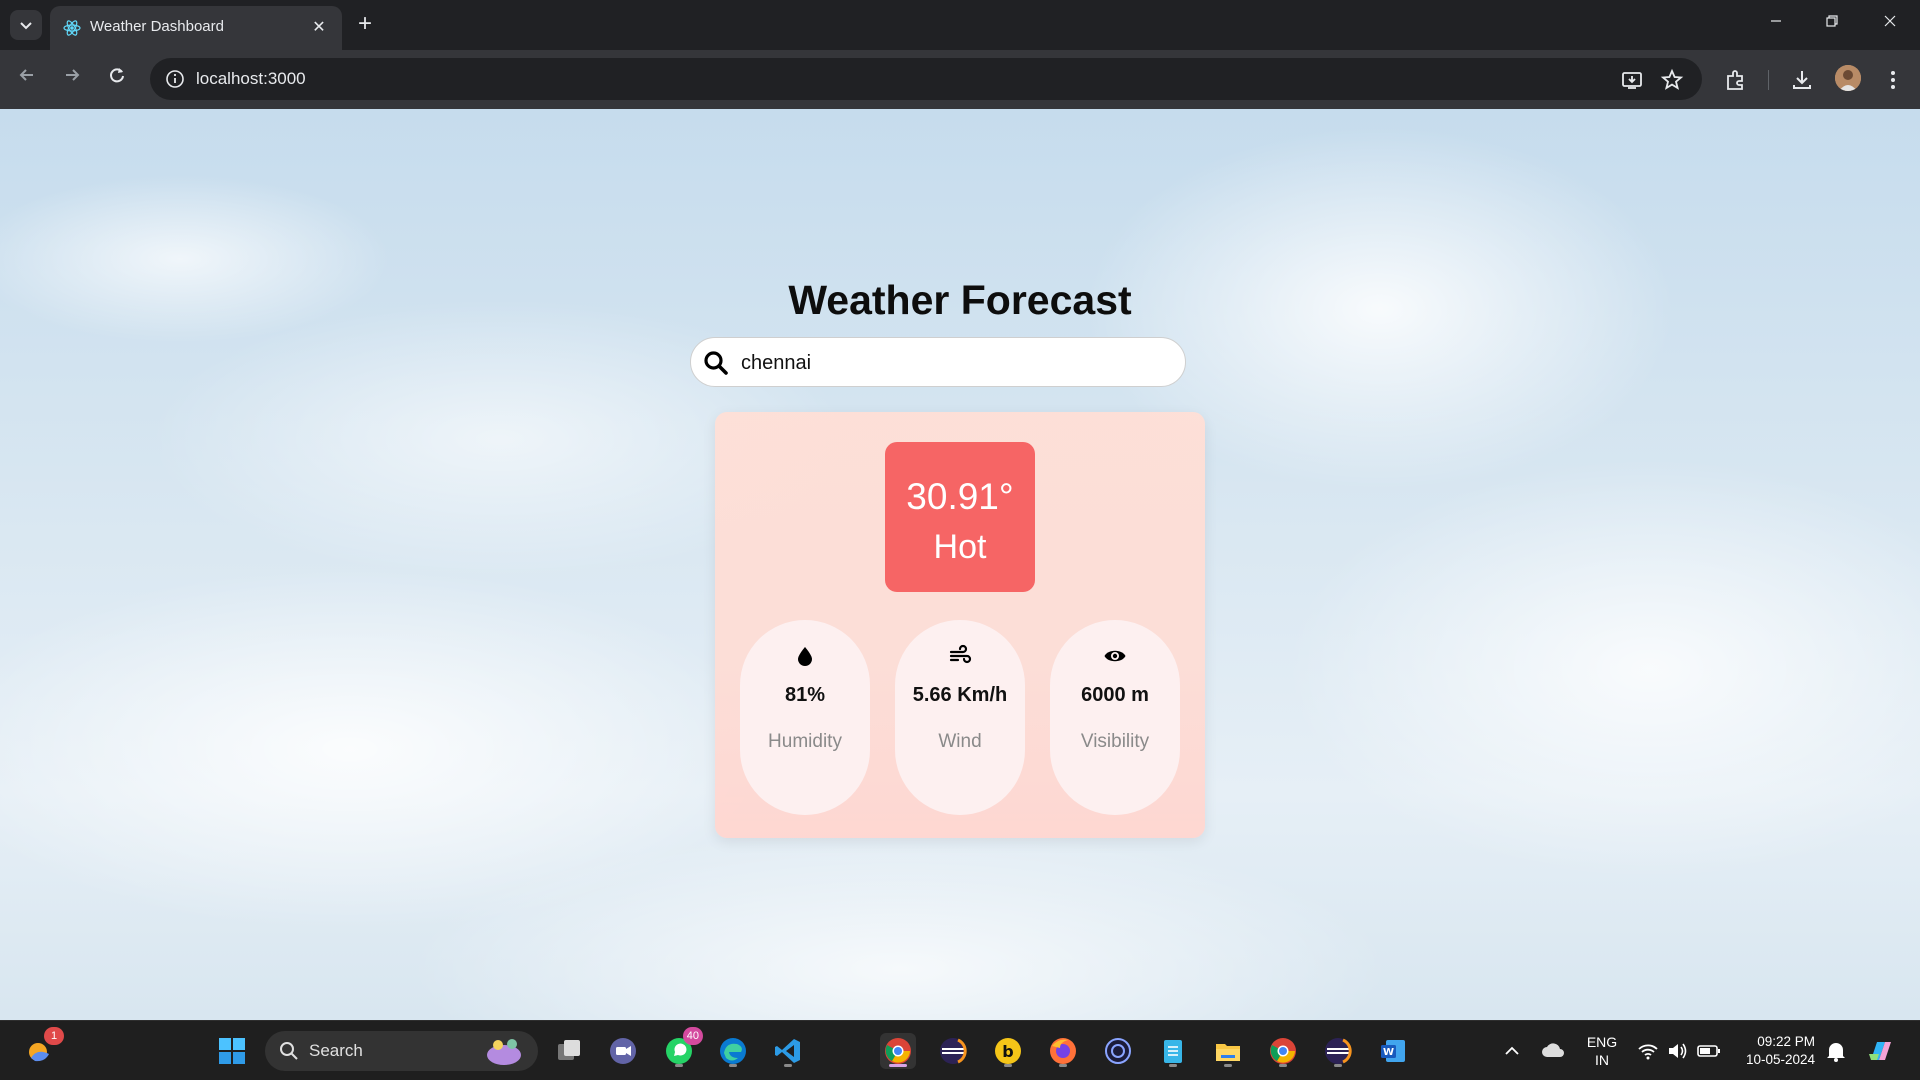 This screenshot has width=1920, height=1080. What do you see at coordinates (72, 28) in the screenshot?
I see `react-logo-icon` at bounding box center [72, 28].